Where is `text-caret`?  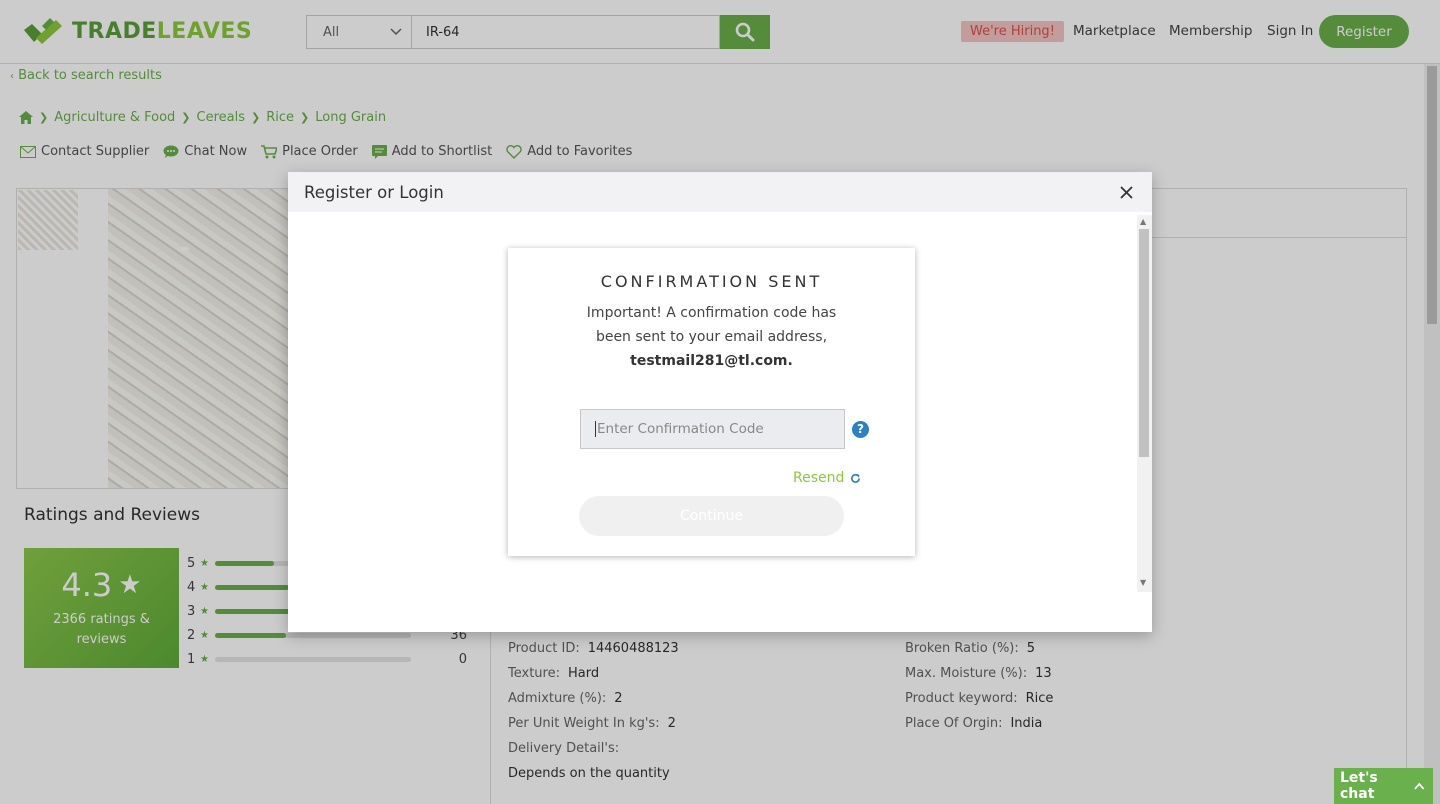
text-caret is located at coordinates (595, 429).